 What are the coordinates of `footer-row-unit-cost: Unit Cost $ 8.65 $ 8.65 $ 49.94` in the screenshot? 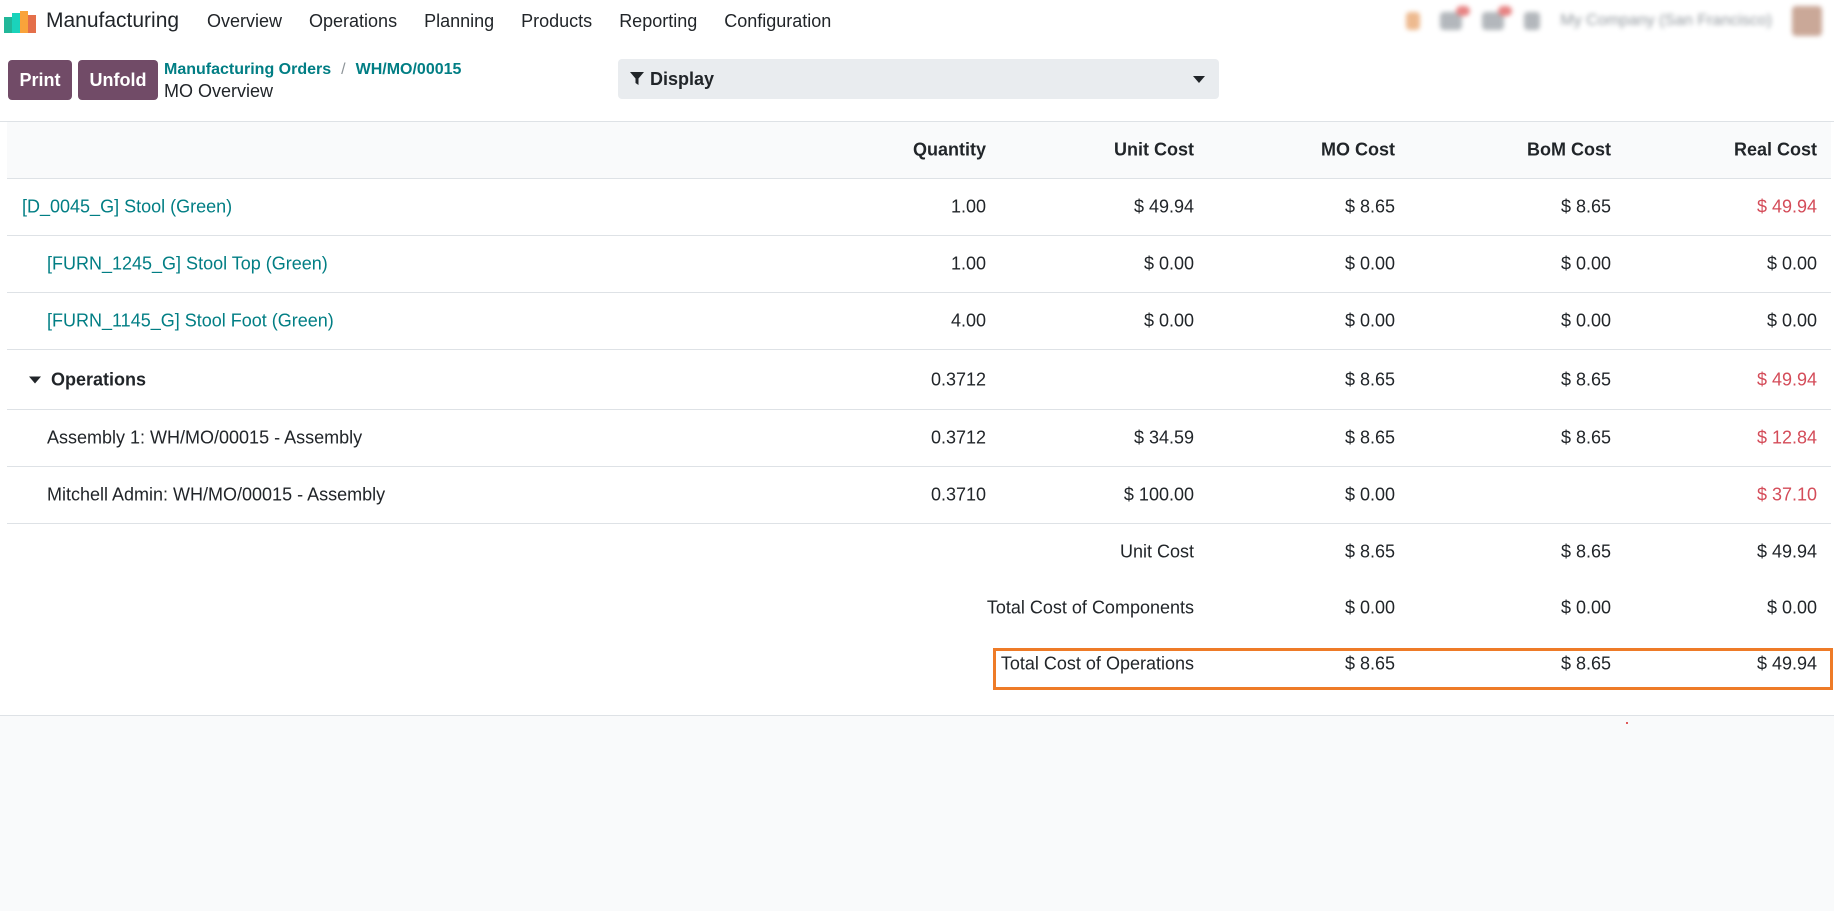 It's located at (919, 552).